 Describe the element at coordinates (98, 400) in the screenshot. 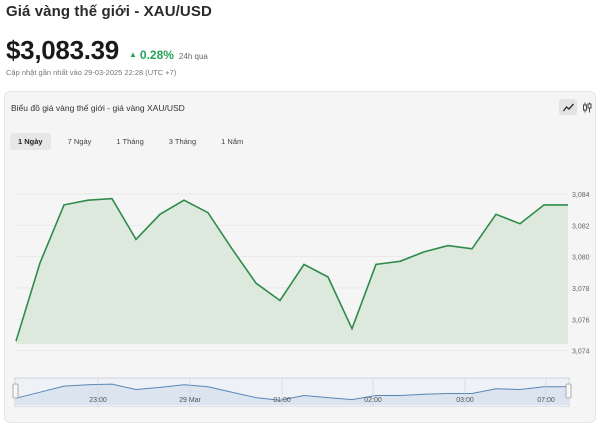

I see `x-tick-label: 23:00` at that location.